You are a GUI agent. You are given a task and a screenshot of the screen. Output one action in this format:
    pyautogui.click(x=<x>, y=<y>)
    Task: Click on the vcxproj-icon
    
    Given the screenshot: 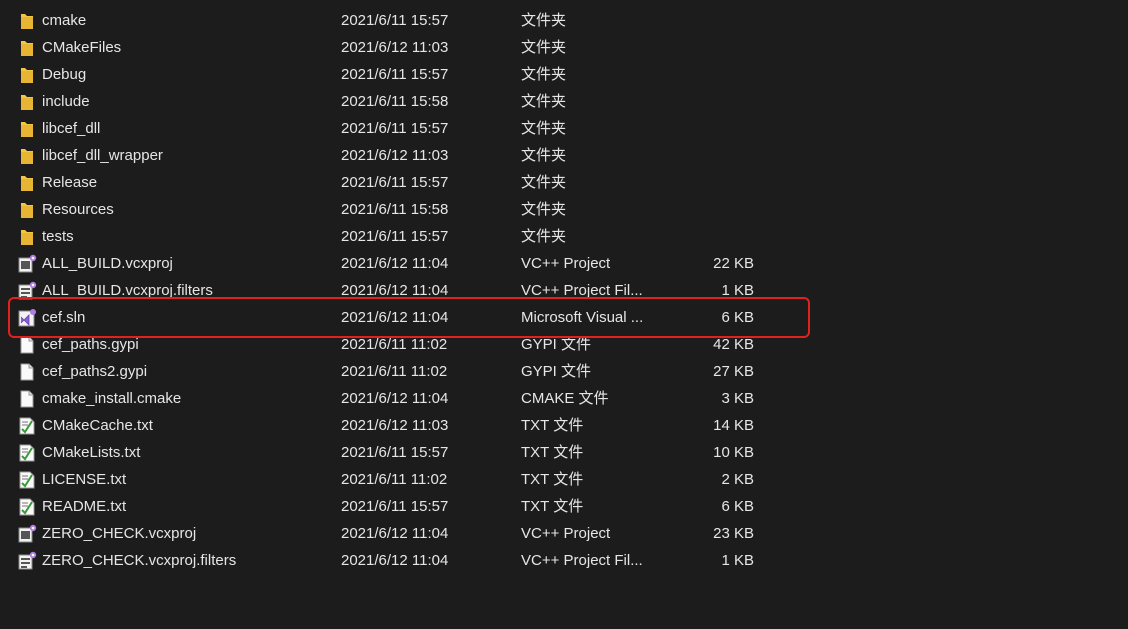 What is the action you would take?
    pyautogui.click(x=27, y=263)
    